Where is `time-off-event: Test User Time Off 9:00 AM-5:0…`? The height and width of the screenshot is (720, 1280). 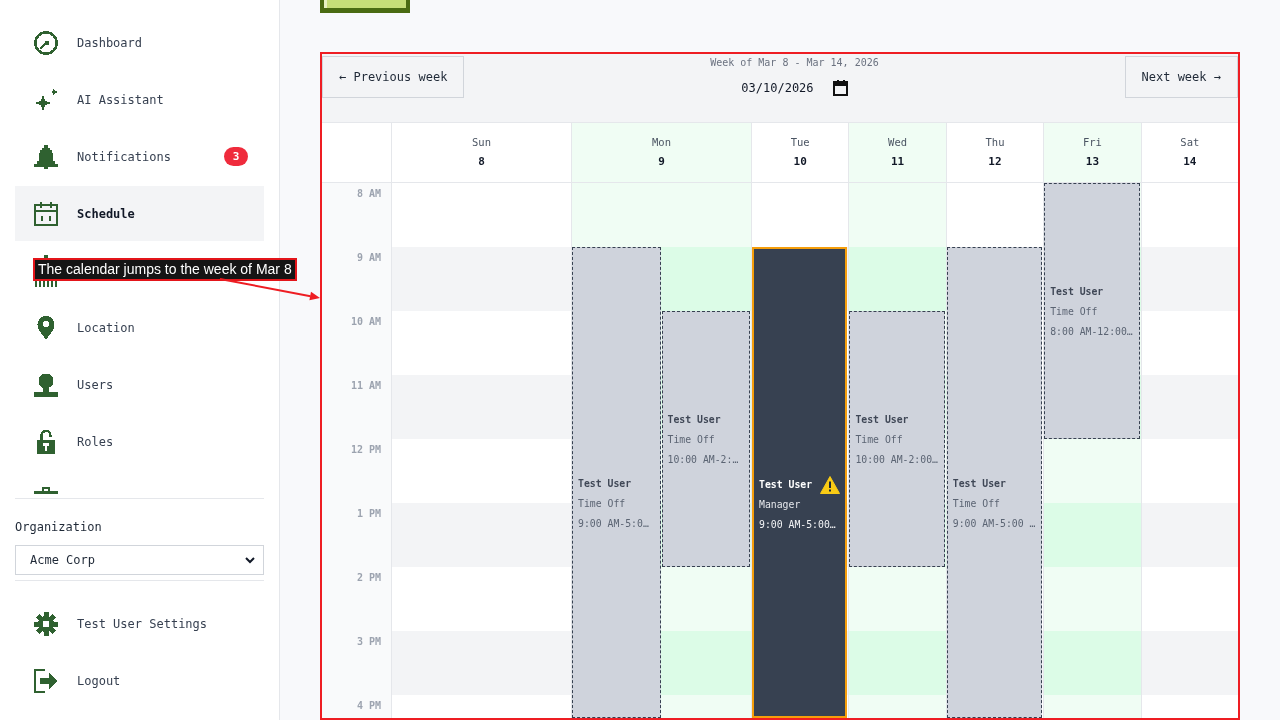 time-off-event: Test User Time Off 9:00 AM-5:0… is located at coordinates (616, 482).